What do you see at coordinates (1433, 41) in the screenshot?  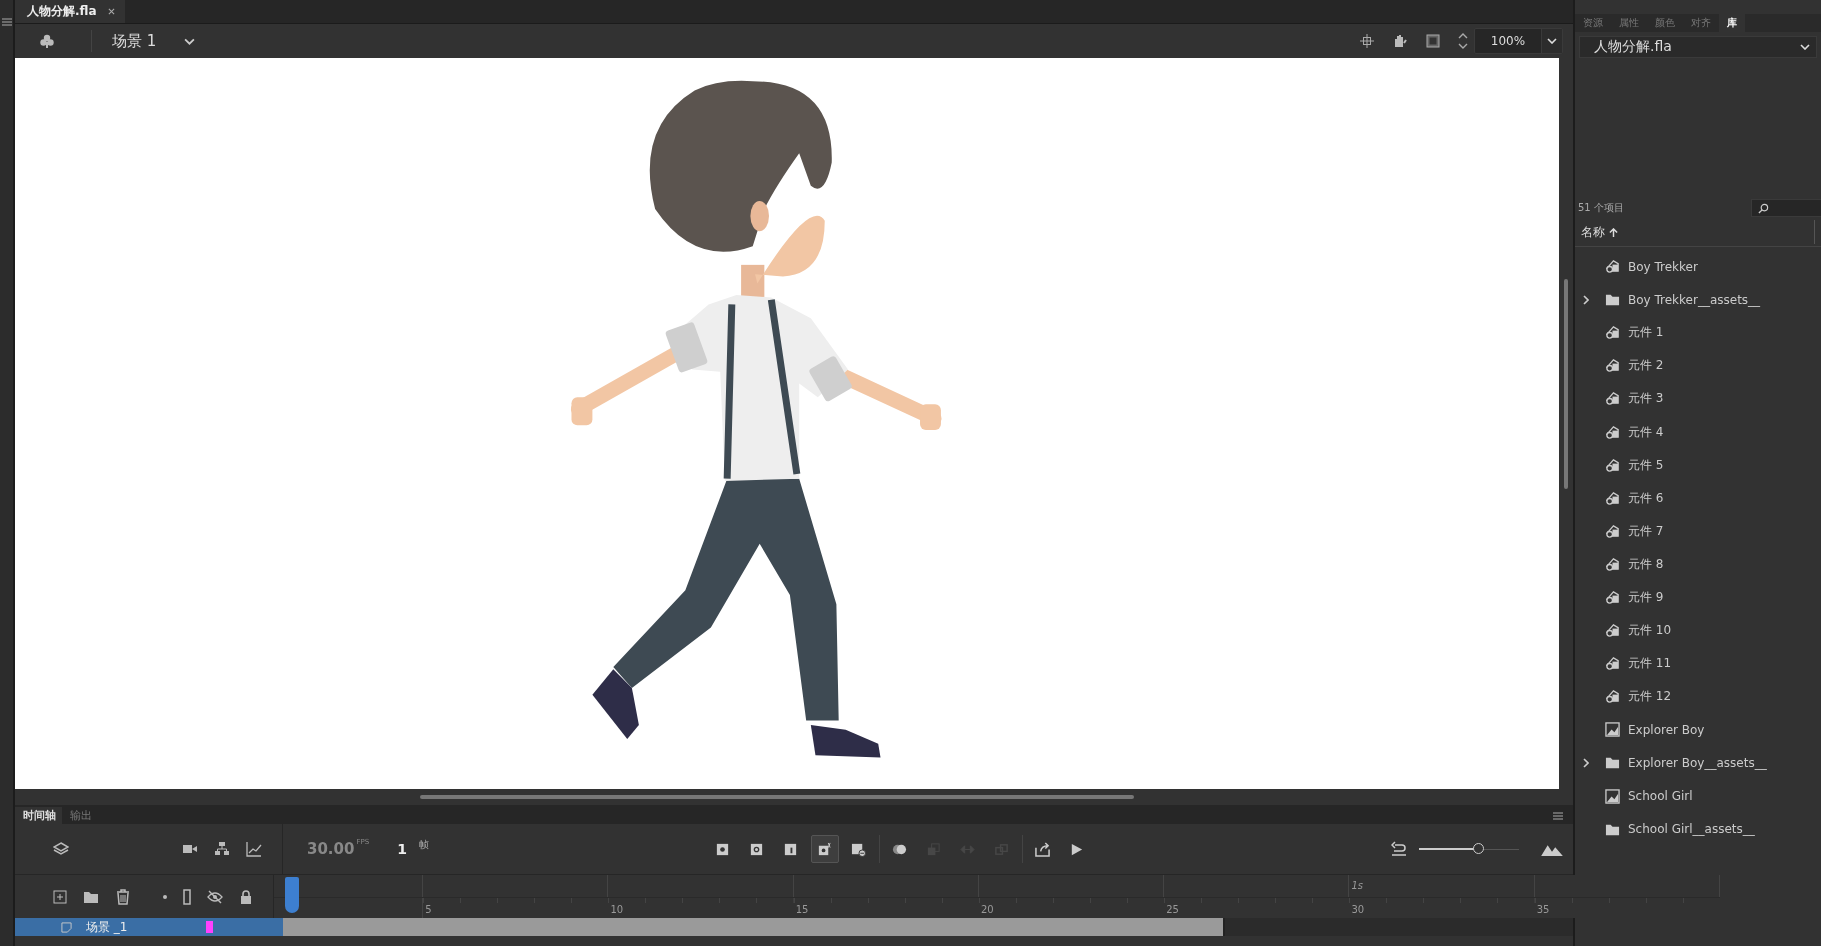 I see `clip-frame-icon` at bounding box center [1433, 41].